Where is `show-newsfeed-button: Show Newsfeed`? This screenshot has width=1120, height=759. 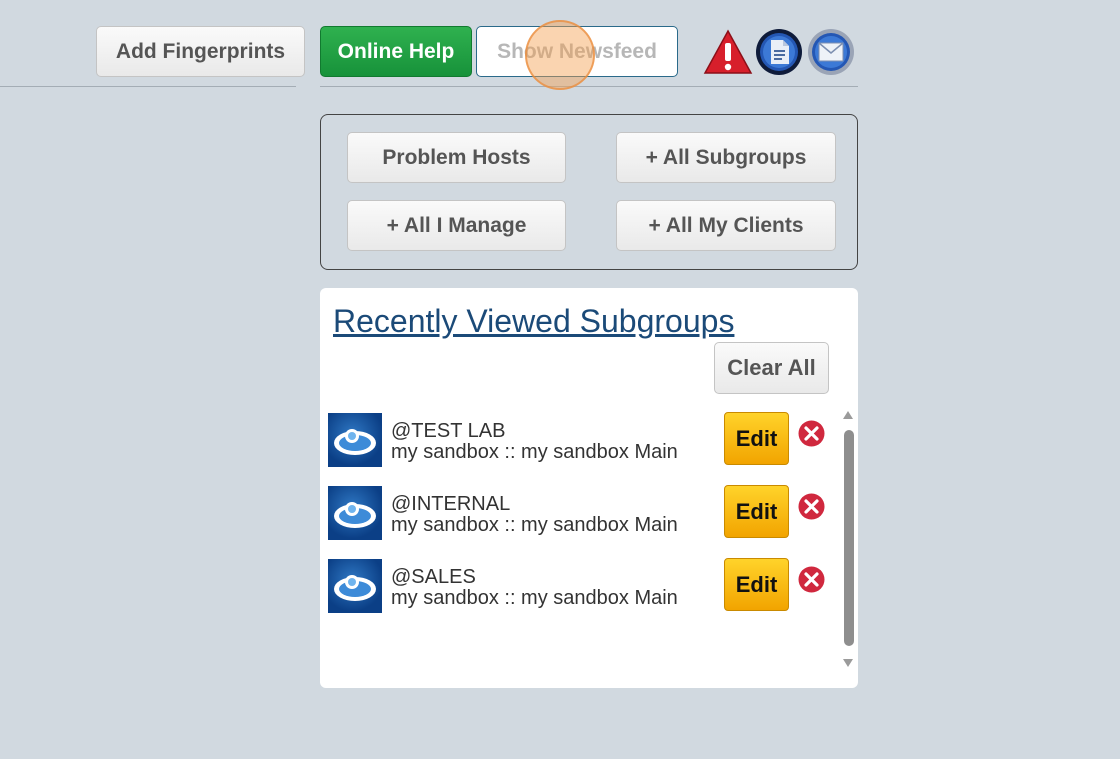 show-newsfeed-button: Show Newsfeed is located at coordinates (577, 51).